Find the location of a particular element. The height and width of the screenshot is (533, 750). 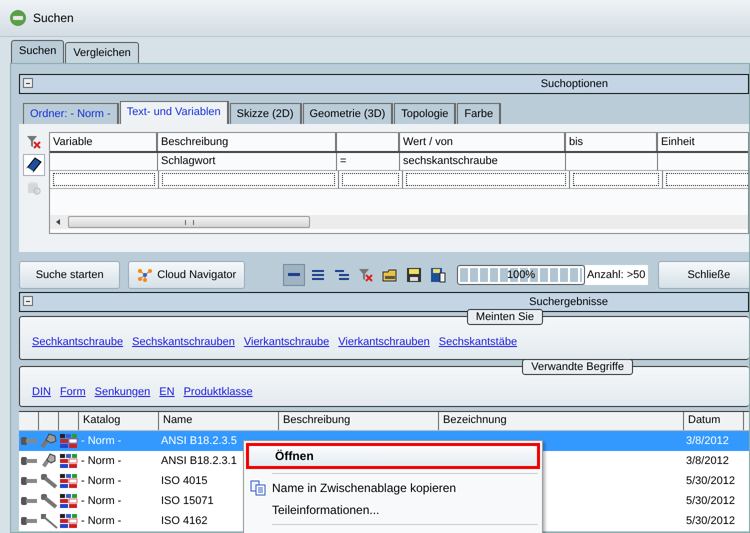

scroll-left-icon is located at coordinates (58, 222).